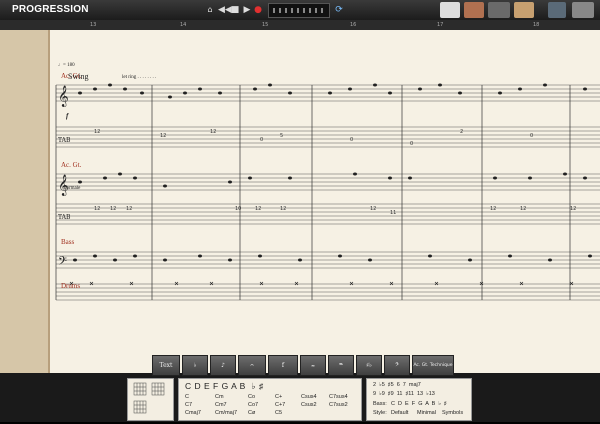 This screenshot has width=600, height=424. What do you see at coordinates (258, 10) in the screenshot?
I see `record-button: ●` at bounding box center [258, 10].